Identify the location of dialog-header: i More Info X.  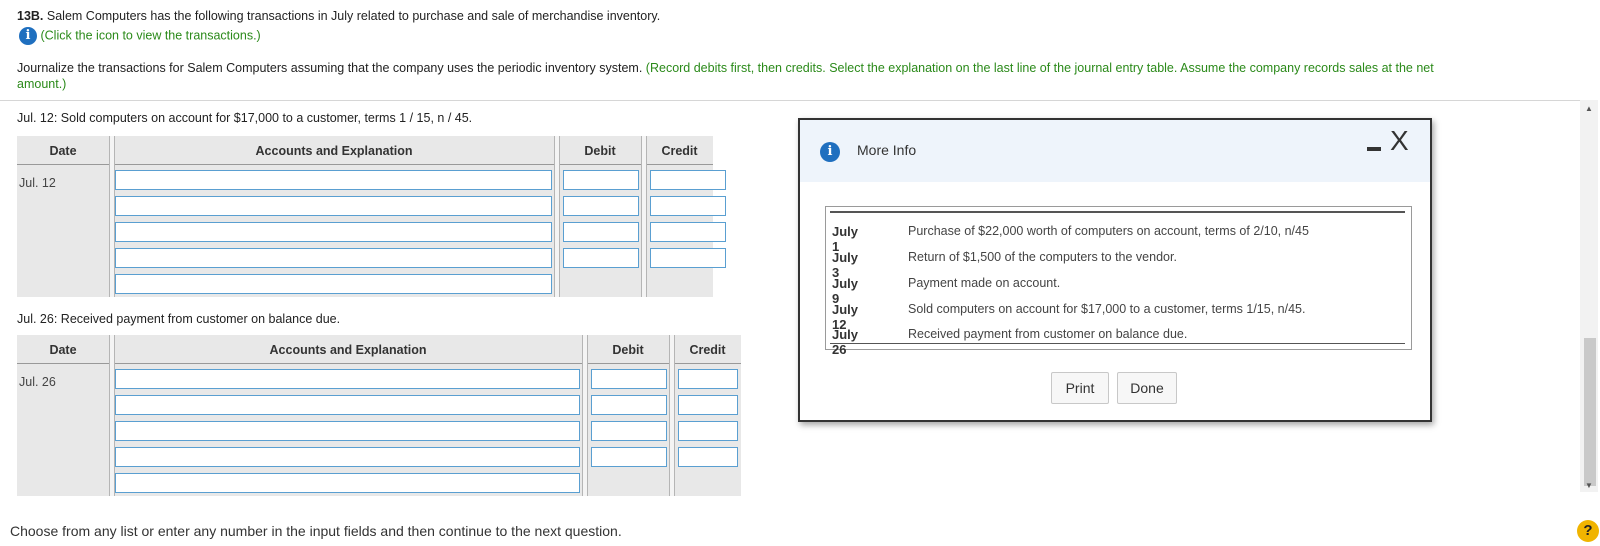
(1115, 151).